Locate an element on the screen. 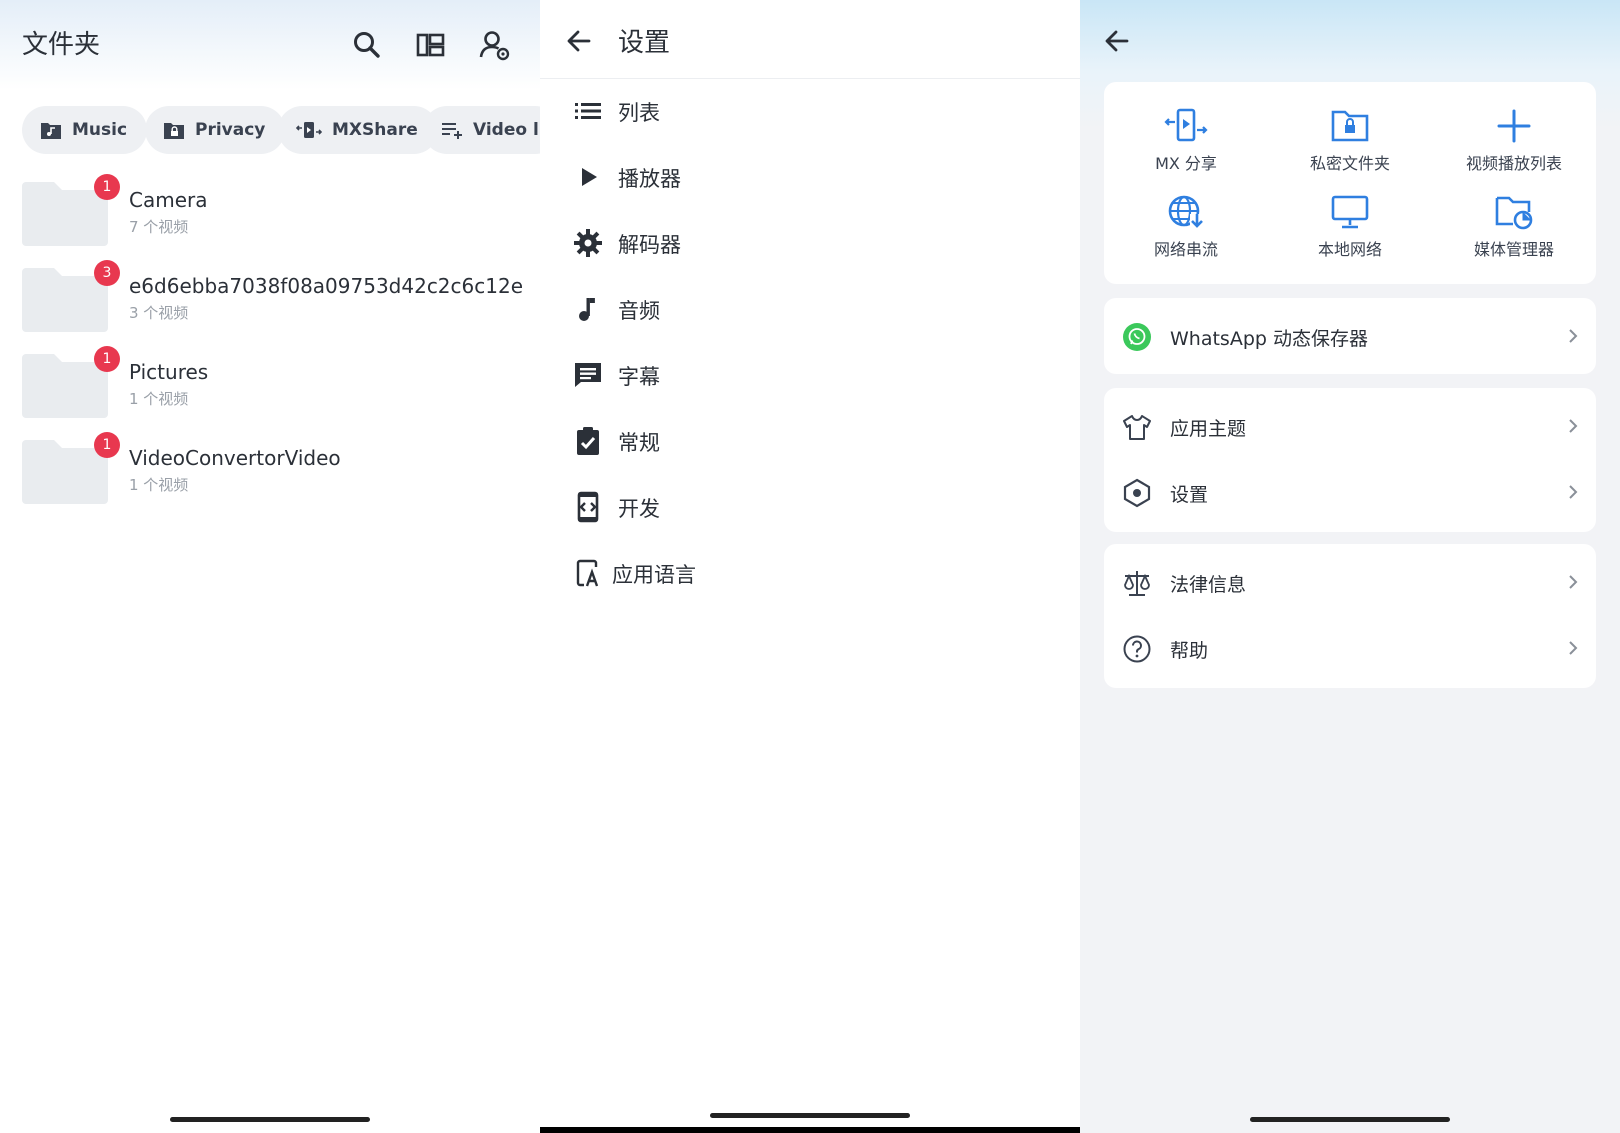 This screenshot has width=1620, height=1133. lock-folder-icon is located at coordinates (174, 131).